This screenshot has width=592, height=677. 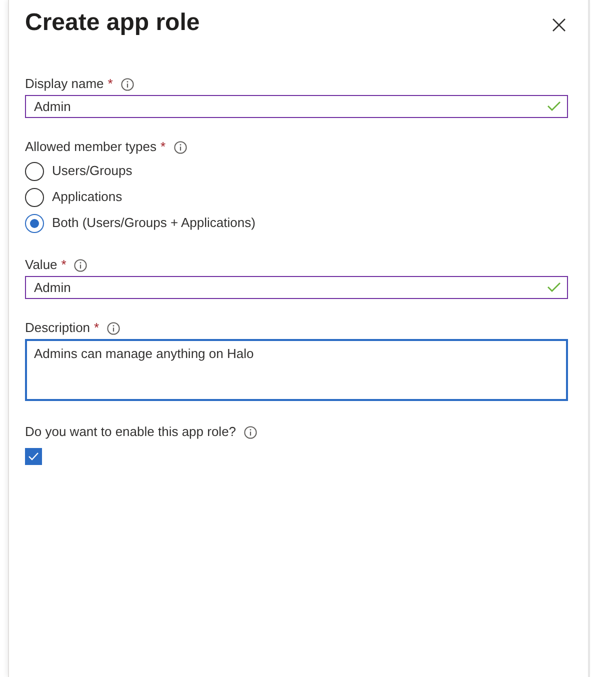 I want to click on checkbox, so click(x=33, y=456).